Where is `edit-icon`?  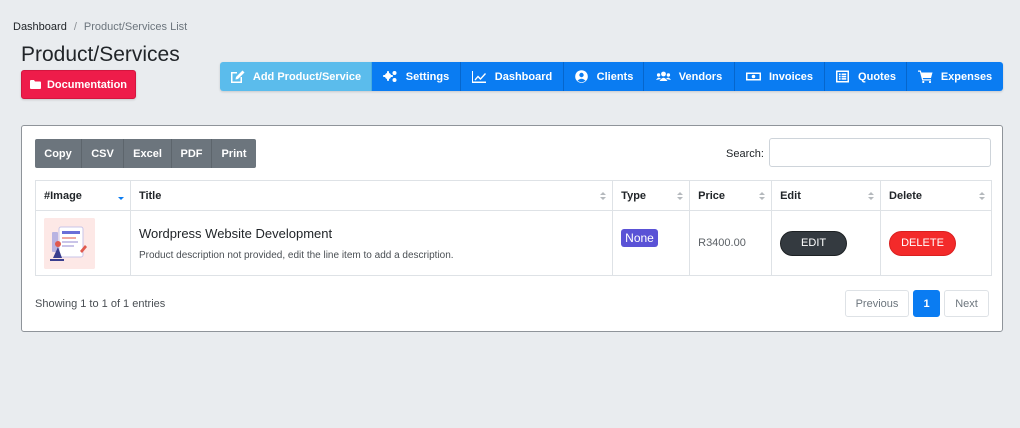
edit-icon is located at coordinates (237, 76).